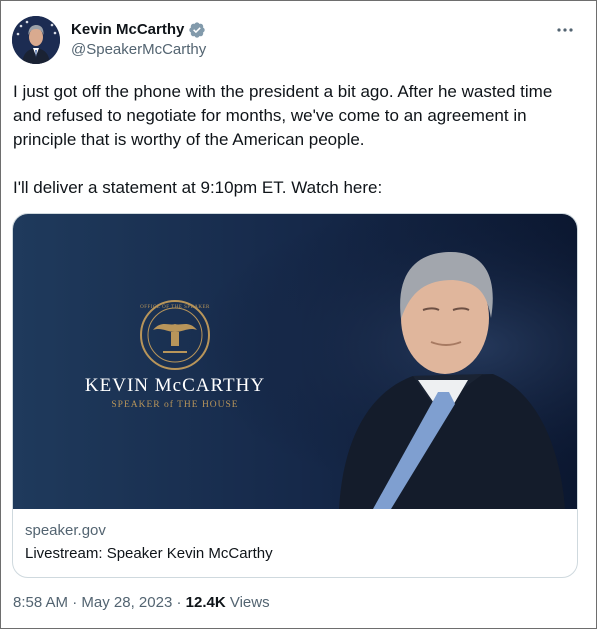 The width and height of the screenshot is (597, 629). Describe the element at coordinates (206, 602) in the screenshot. I see `views-count: 12.4K` at that location.